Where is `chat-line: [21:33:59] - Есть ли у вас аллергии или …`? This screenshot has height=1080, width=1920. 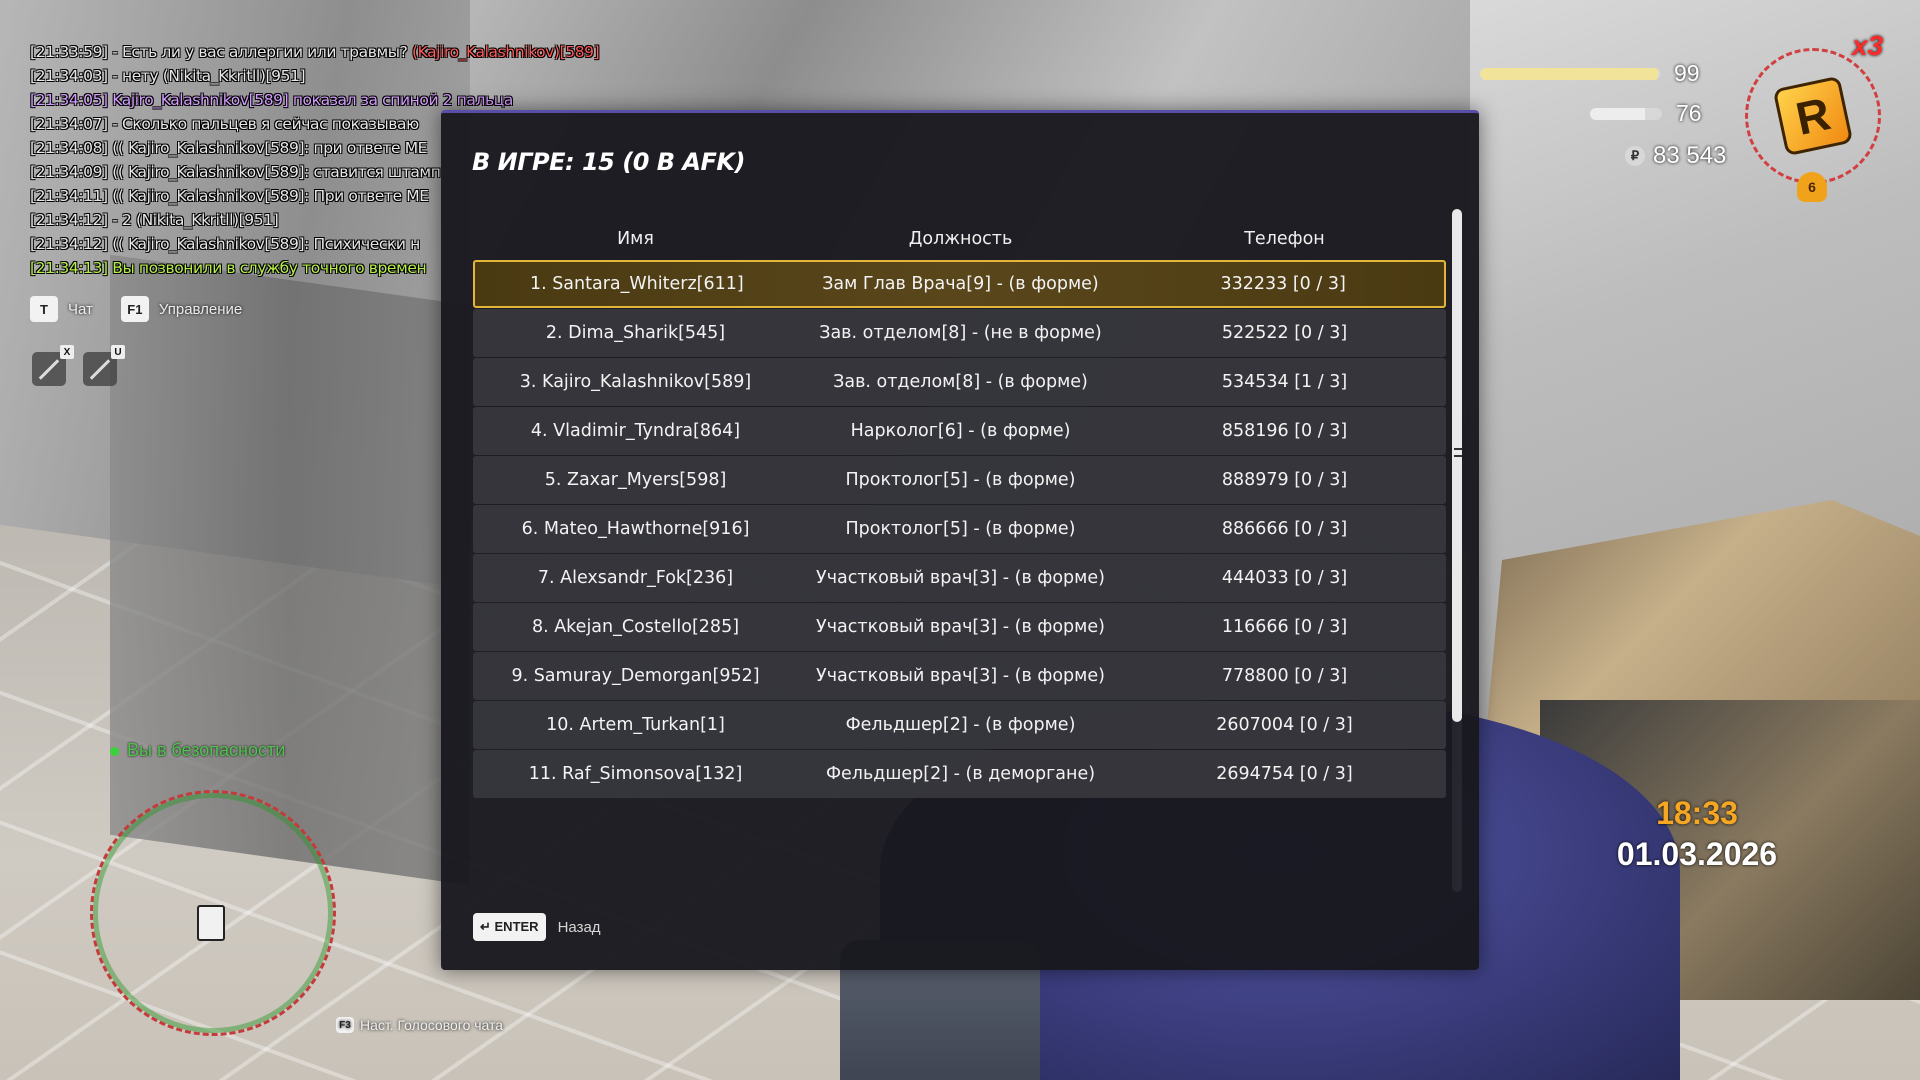 chat-line: [21:33:59] - Есть ли у вас аллергии или … is located at coordinates (350, 52).